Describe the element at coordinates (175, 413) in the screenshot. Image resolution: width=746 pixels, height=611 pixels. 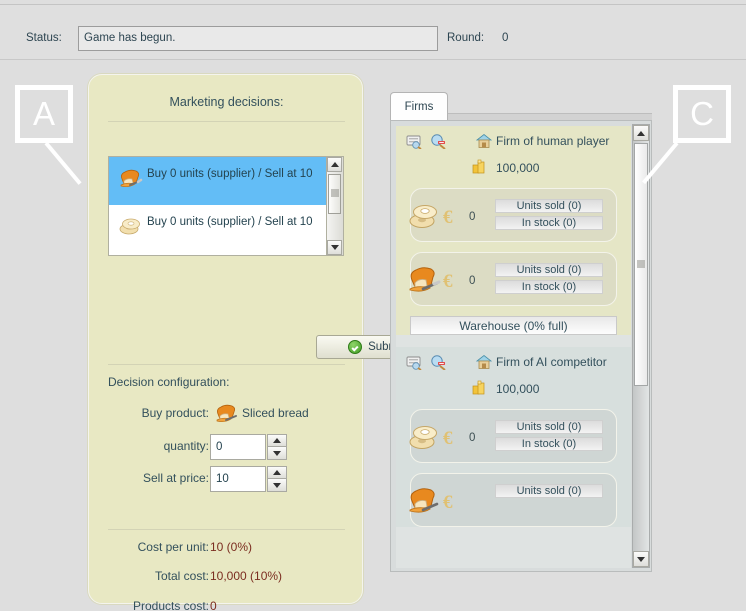
I see `buy-product-label: Buy product:` at that location.